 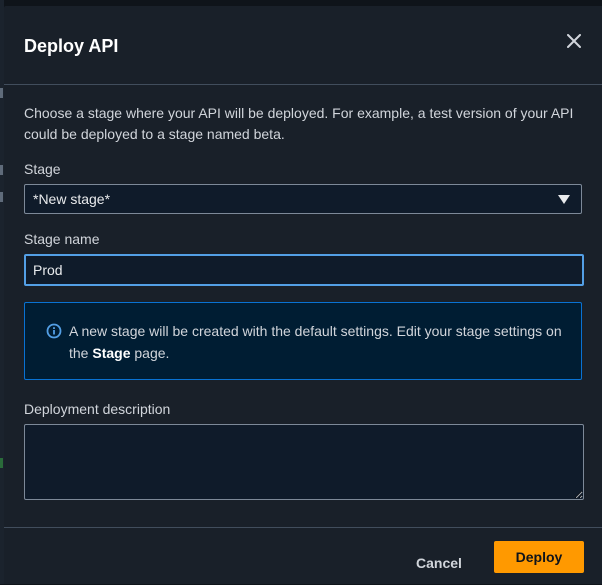 I want to click on stage-name-label: Stage name, so click(x=62, y=239).